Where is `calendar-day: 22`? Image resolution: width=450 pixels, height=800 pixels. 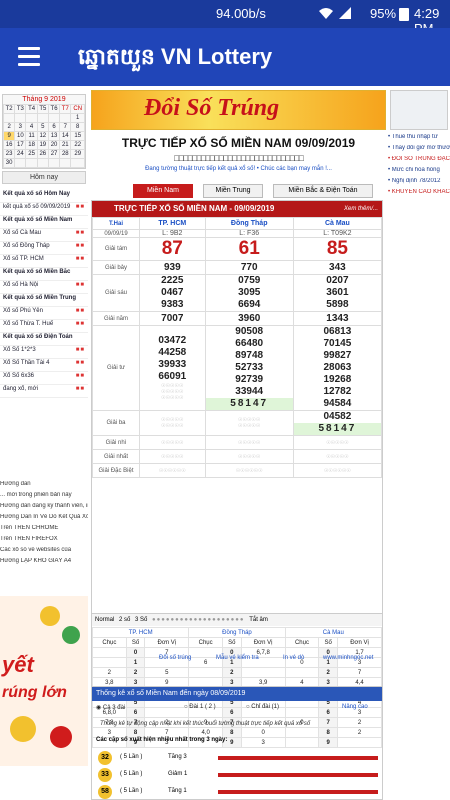 calendar-day: 22 is located at coordinates (77, 145).